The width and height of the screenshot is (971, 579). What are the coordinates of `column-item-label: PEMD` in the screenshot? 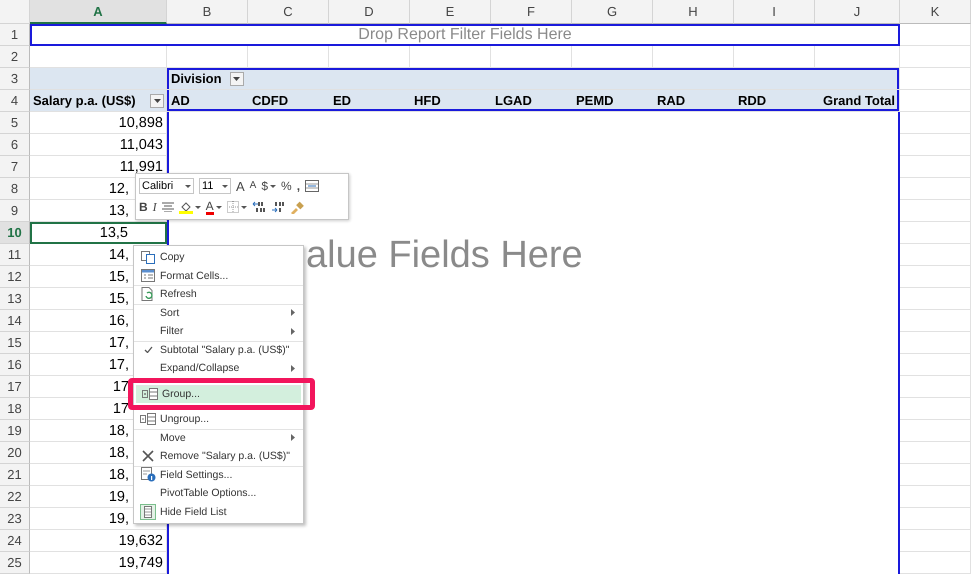 It's located at (595, 100).